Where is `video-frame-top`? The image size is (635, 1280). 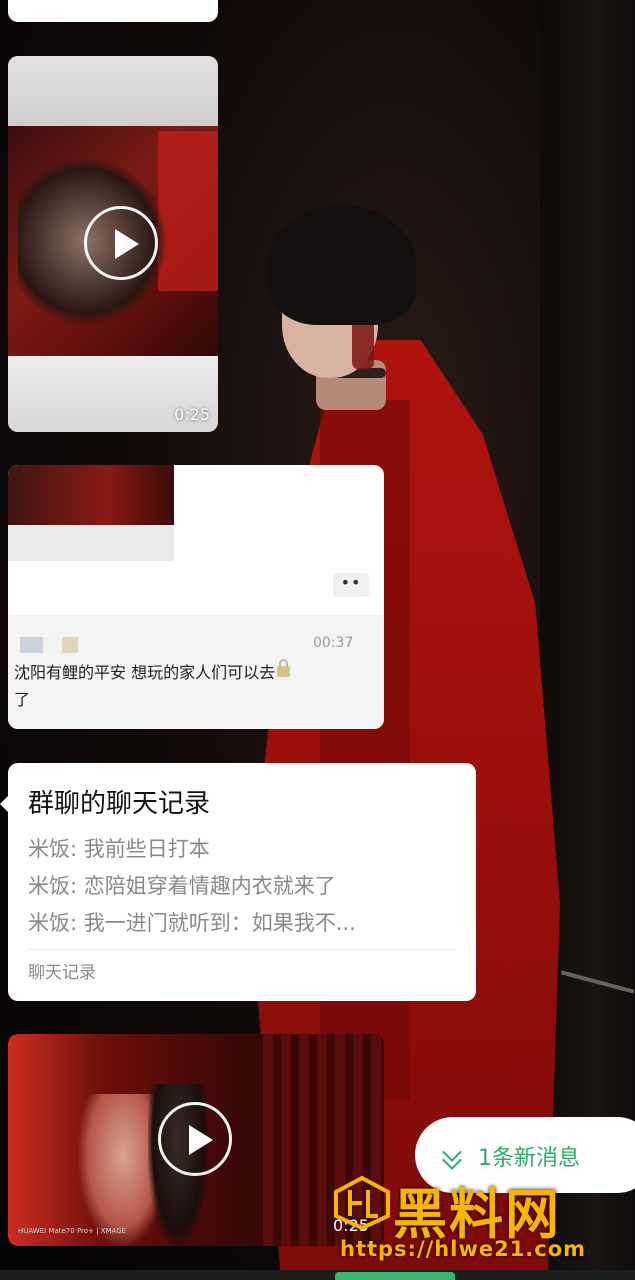
video-frame-top is located at coordinates (113, 91).